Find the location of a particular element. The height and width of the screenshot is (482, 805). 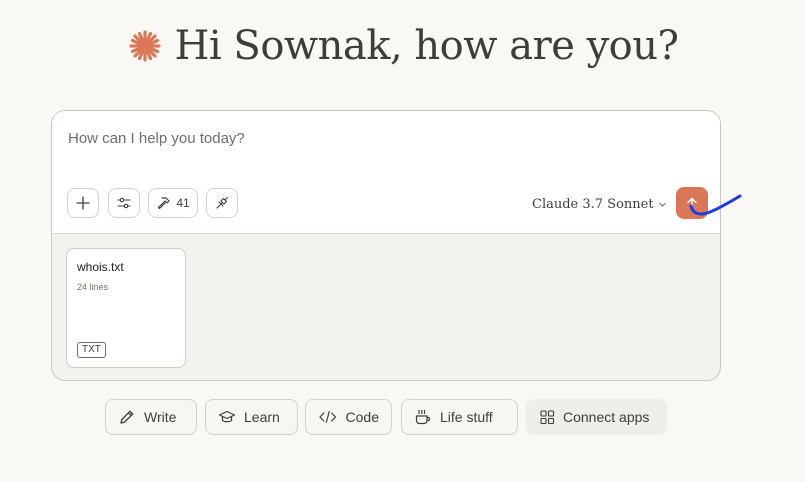

file-attachment-card: whois.txt 24 lines TXT is located at coordinates (126, 308).